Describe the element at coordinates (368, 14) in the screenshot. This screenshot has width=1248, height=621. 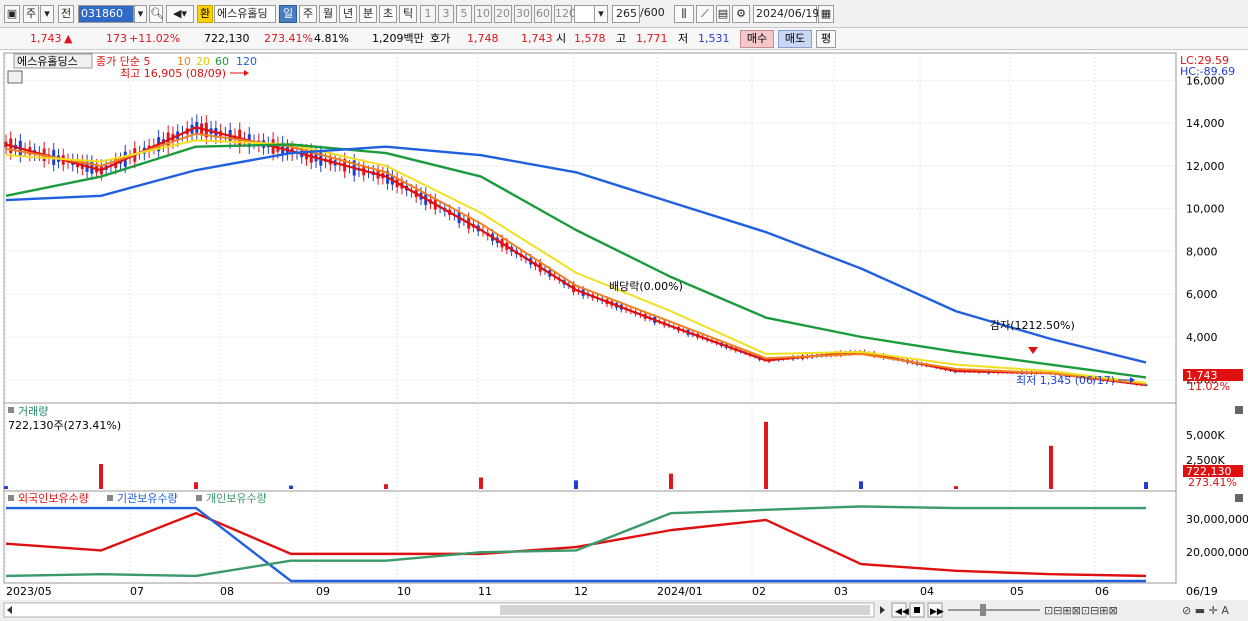
I see `tab-minute: 분` at that location.